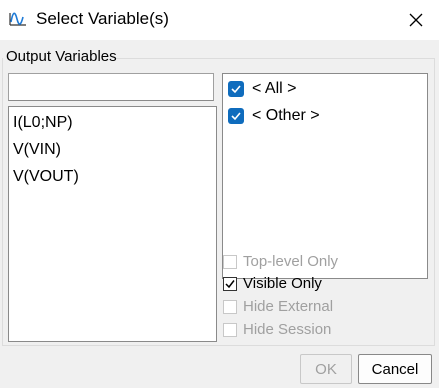  I want to click on checkmark-icon, so click(230, 284).